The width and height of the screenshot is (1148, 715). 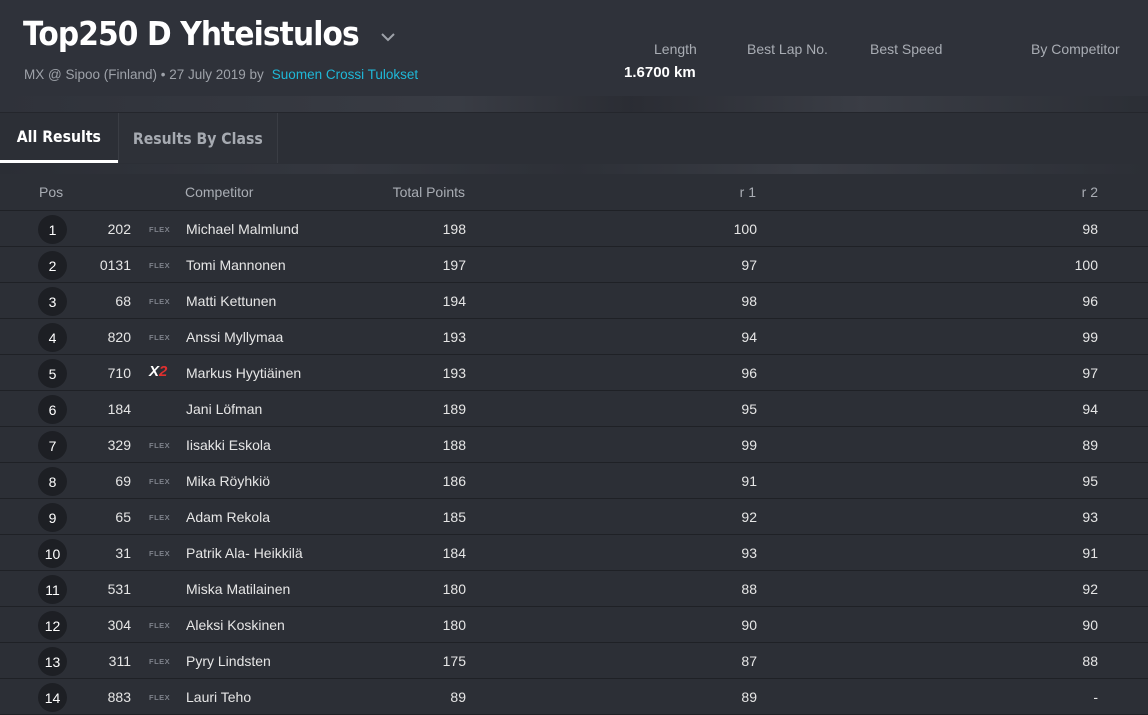 I want to click on competitor-name: Jani Löfman, so click(x=224, y=409).